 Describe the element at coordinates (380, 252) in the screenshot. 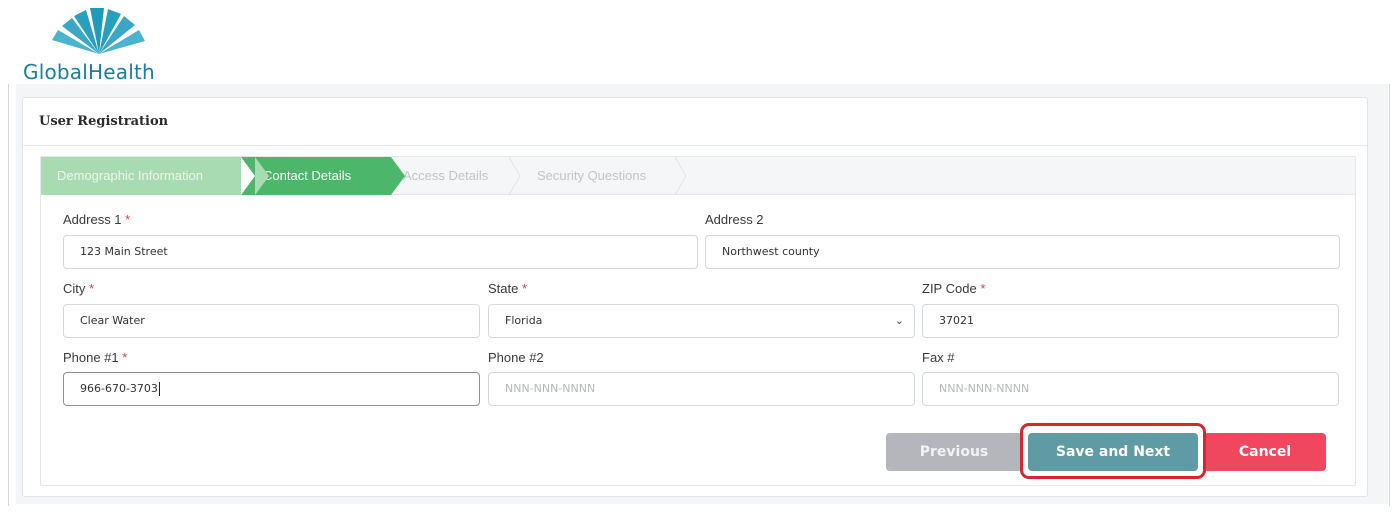

I see `address1-input: 123 Main Street` at that location.